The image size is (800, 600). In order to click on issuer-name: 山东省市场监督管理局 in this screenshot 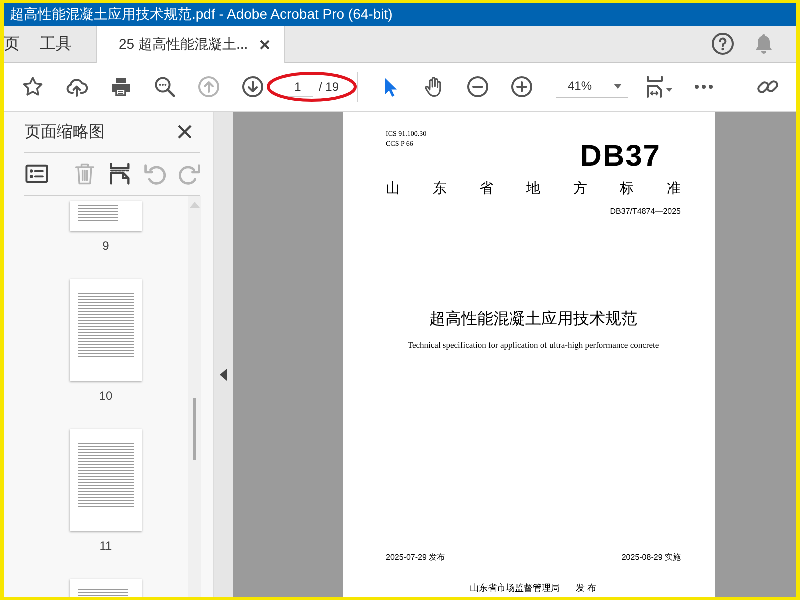, I will do `click(515, 588)`.